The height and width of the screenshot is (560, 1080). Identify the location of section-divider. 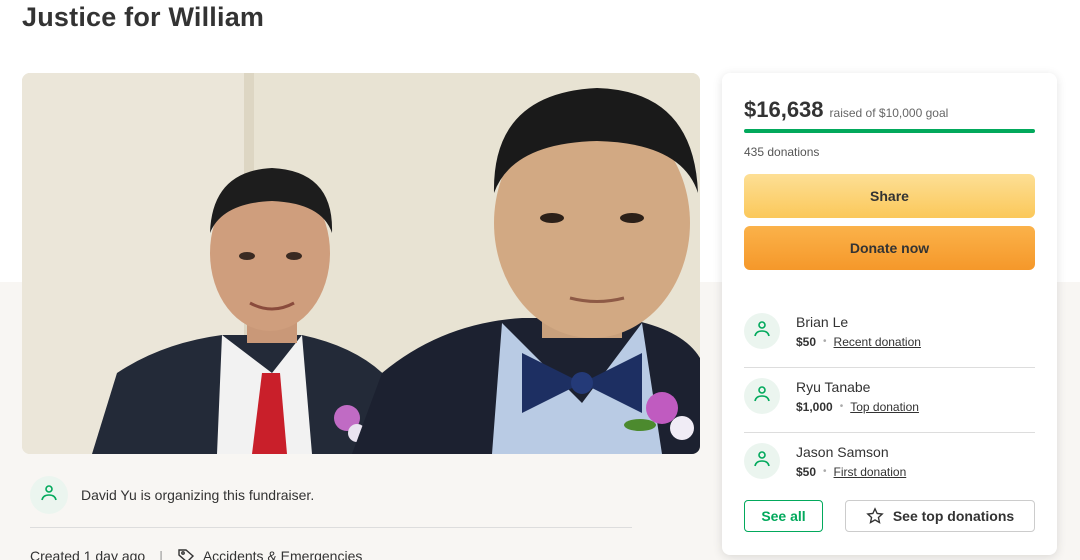
(331, 527).